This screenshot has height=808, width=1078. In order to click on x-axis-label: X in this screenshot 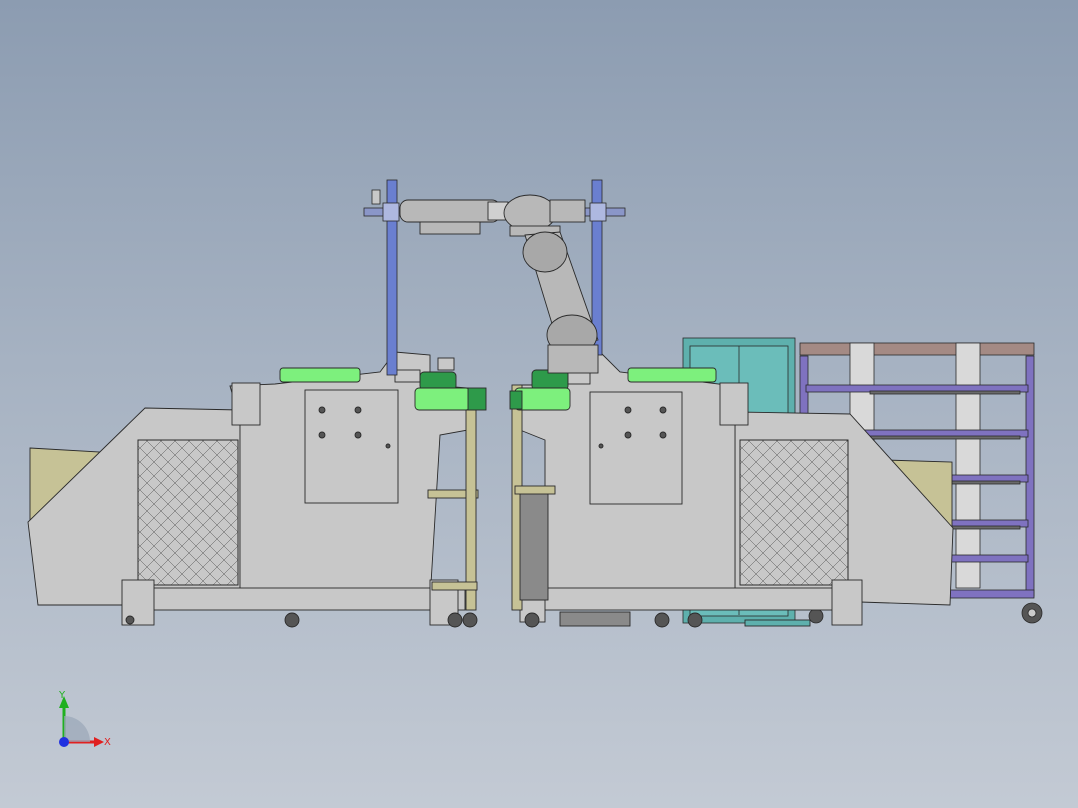, I will do `click(107, 742)`.